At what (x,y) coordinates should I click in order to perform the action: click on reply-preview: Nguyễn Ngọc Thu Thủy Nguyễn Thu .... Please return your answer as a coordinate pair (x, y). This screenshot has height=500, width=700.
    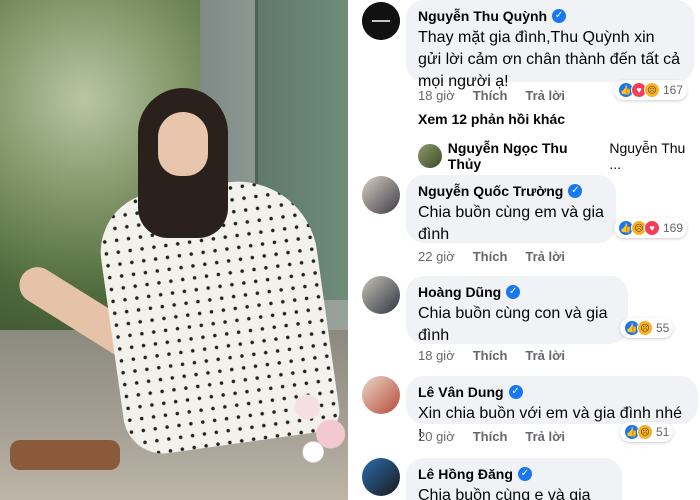
    Looking at the image, I should click on (559, 156).